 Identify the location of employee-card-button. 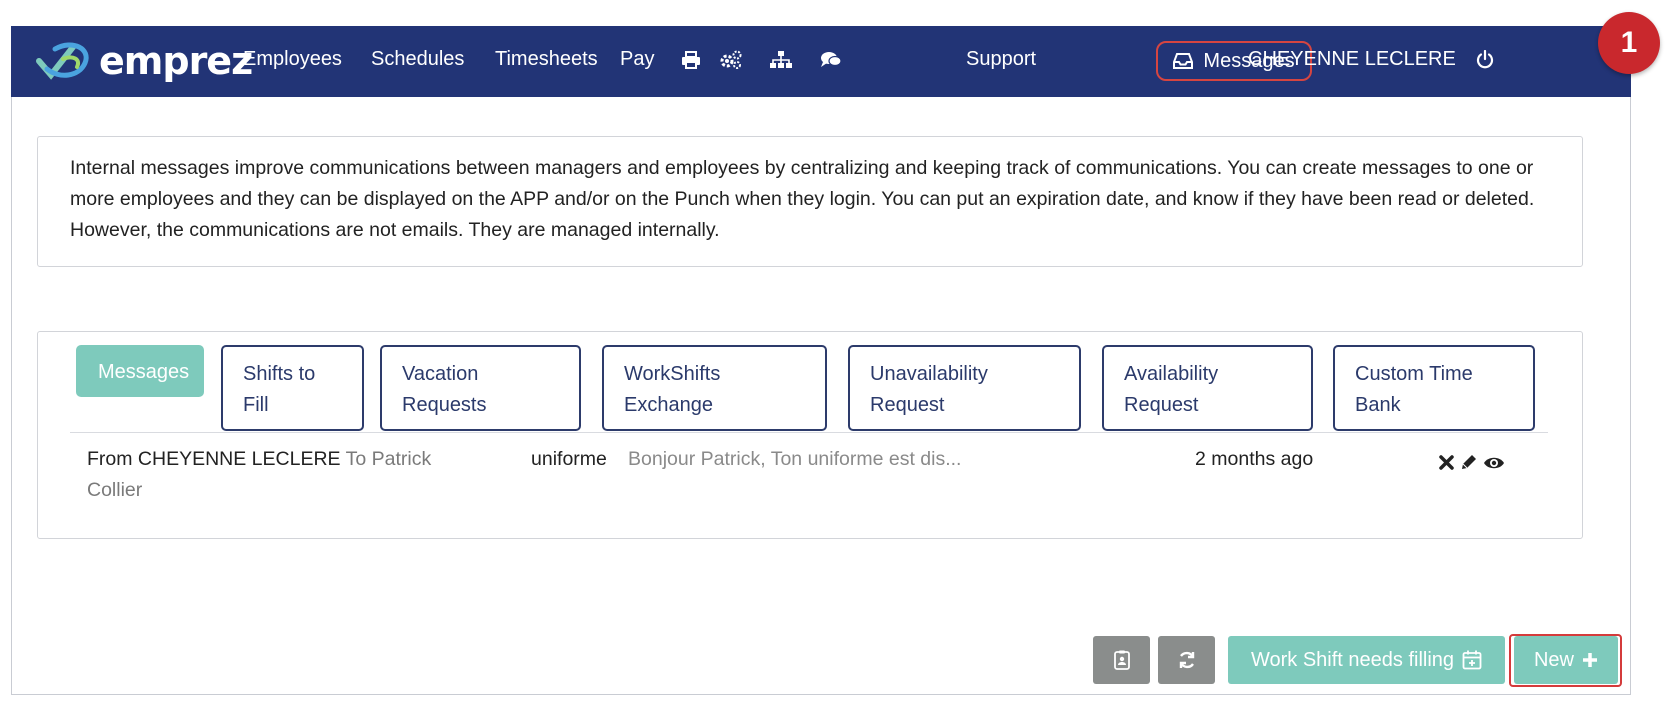
(1121, 660).